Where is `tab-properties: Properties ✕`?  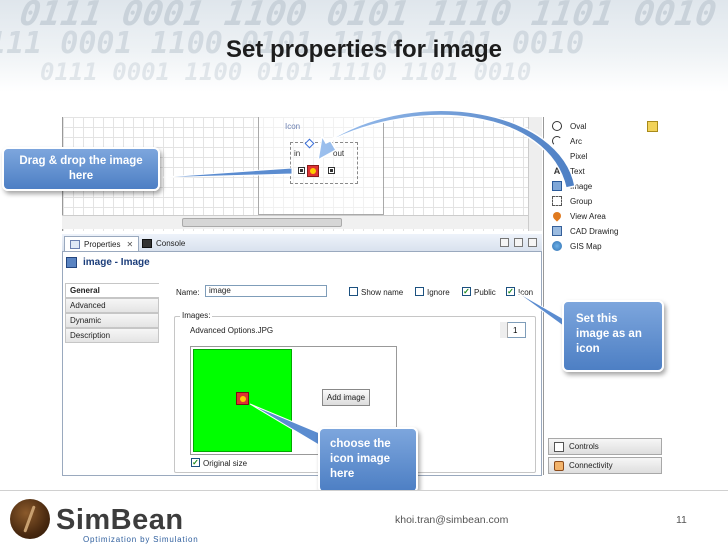 tab-properties: Properties ✕ is located at coordinates (102, 243).